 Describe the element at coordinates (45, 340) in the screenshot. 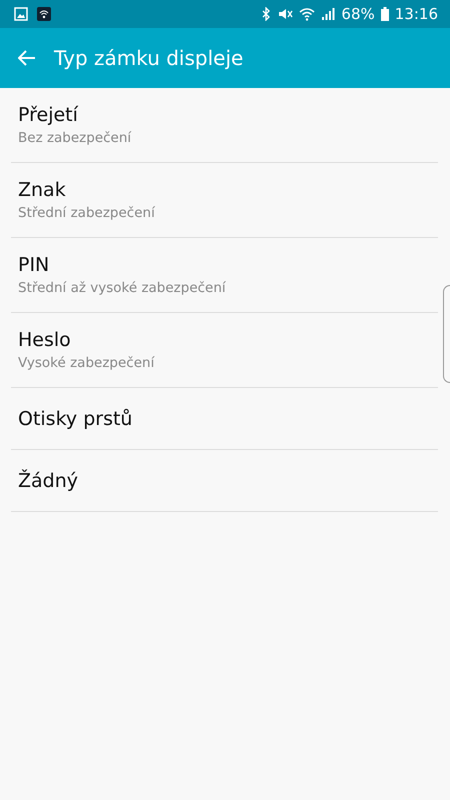

I see `option-title: Heslo` at that location.